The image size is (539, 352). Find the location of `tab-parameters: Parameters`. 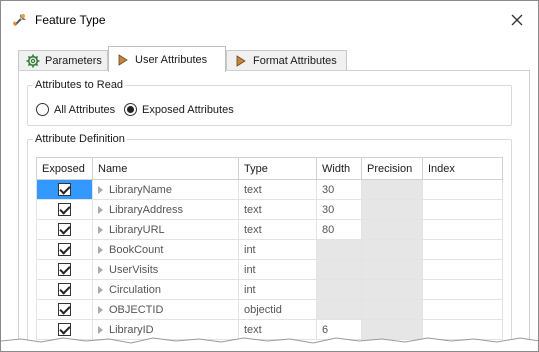

tab-parameters: Parameters is located at coordinates (63, 60).